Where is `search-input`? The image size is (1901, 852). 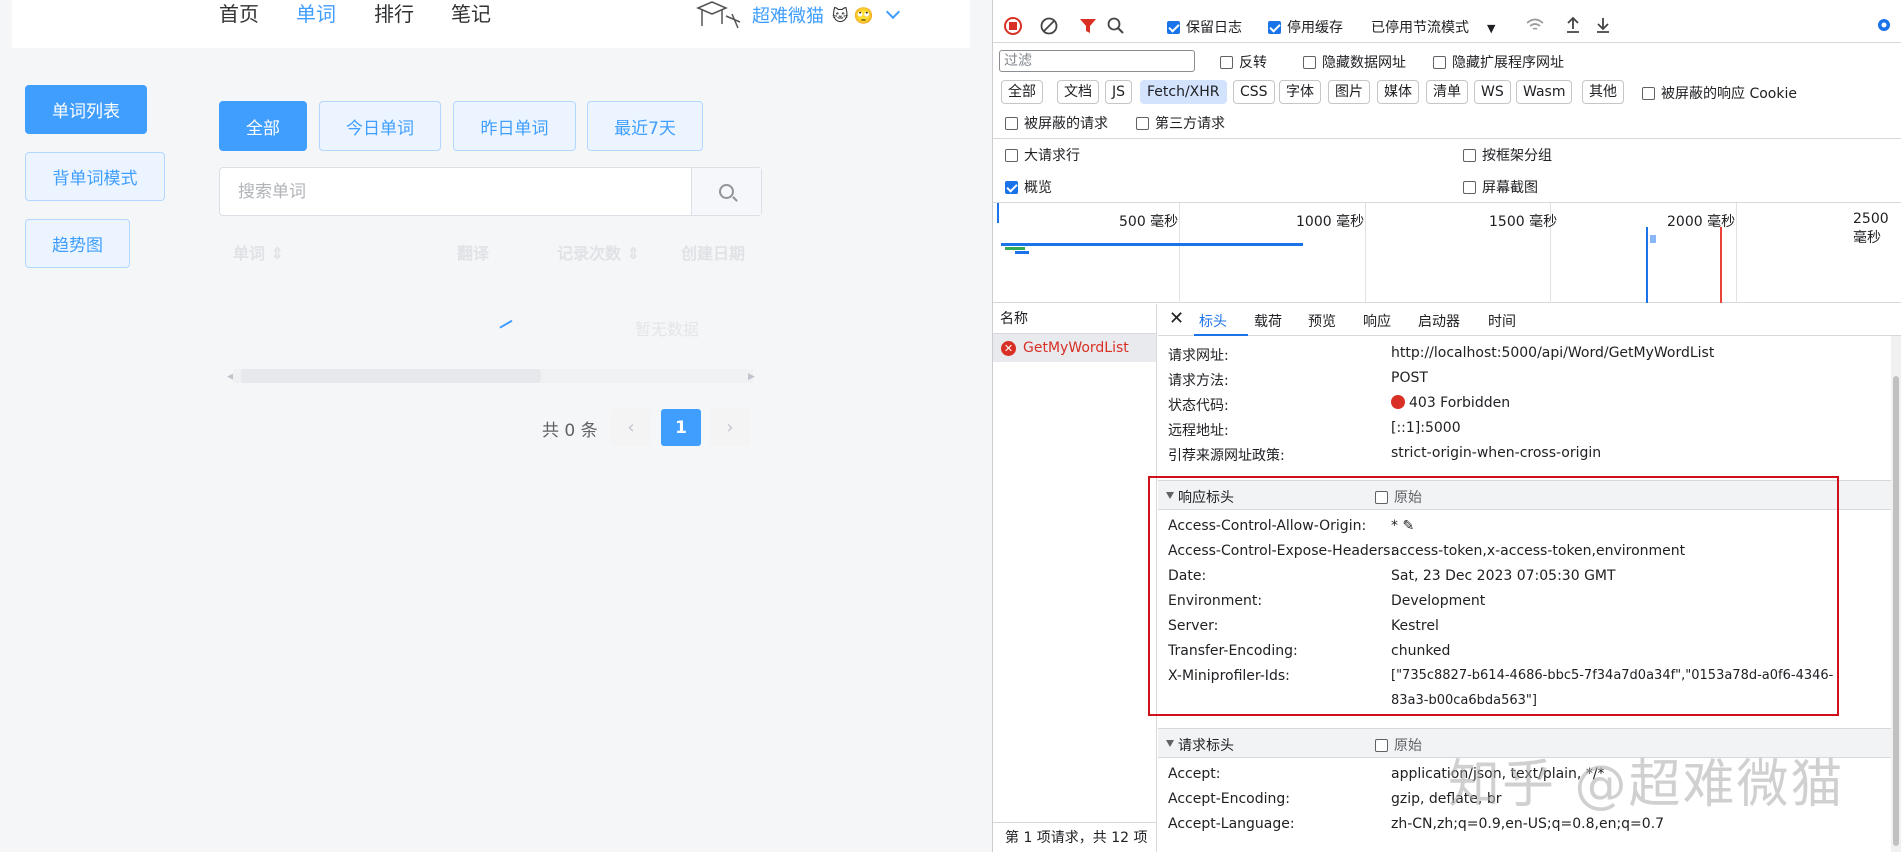 search-input is located at coordinates (456, 191).